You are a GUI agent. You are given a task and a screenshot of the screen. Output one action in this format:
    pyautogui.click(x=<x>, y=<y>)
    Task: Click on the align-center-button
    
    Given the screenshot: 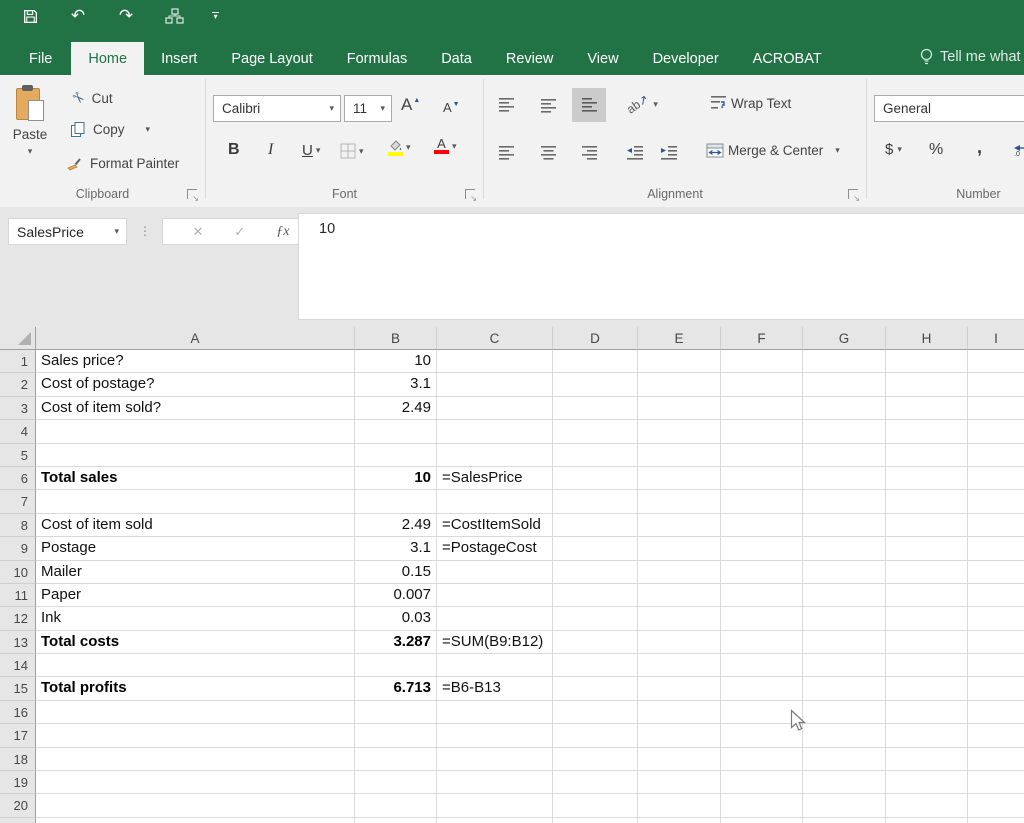 What is the action you would take?
    pyautogui.click(x=548, y=153)
    